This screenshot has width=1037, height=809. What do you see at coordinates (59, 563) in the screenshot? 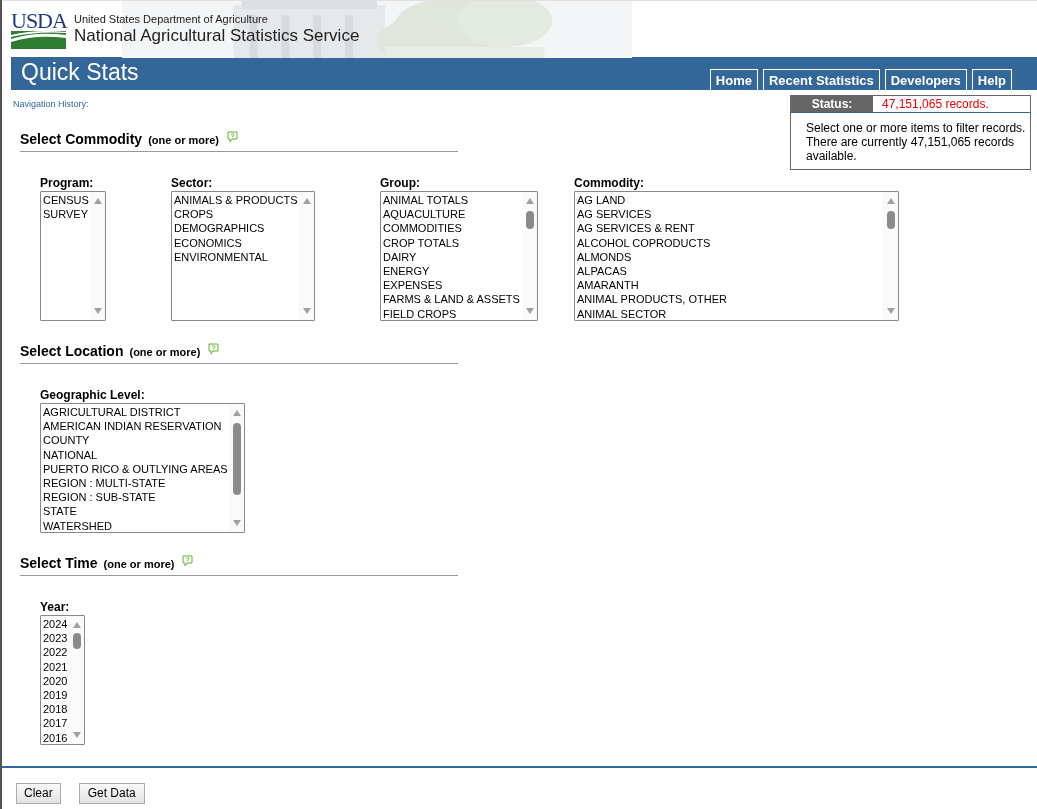
I see `section-title: Select Time` at bounding box center [59, 563].